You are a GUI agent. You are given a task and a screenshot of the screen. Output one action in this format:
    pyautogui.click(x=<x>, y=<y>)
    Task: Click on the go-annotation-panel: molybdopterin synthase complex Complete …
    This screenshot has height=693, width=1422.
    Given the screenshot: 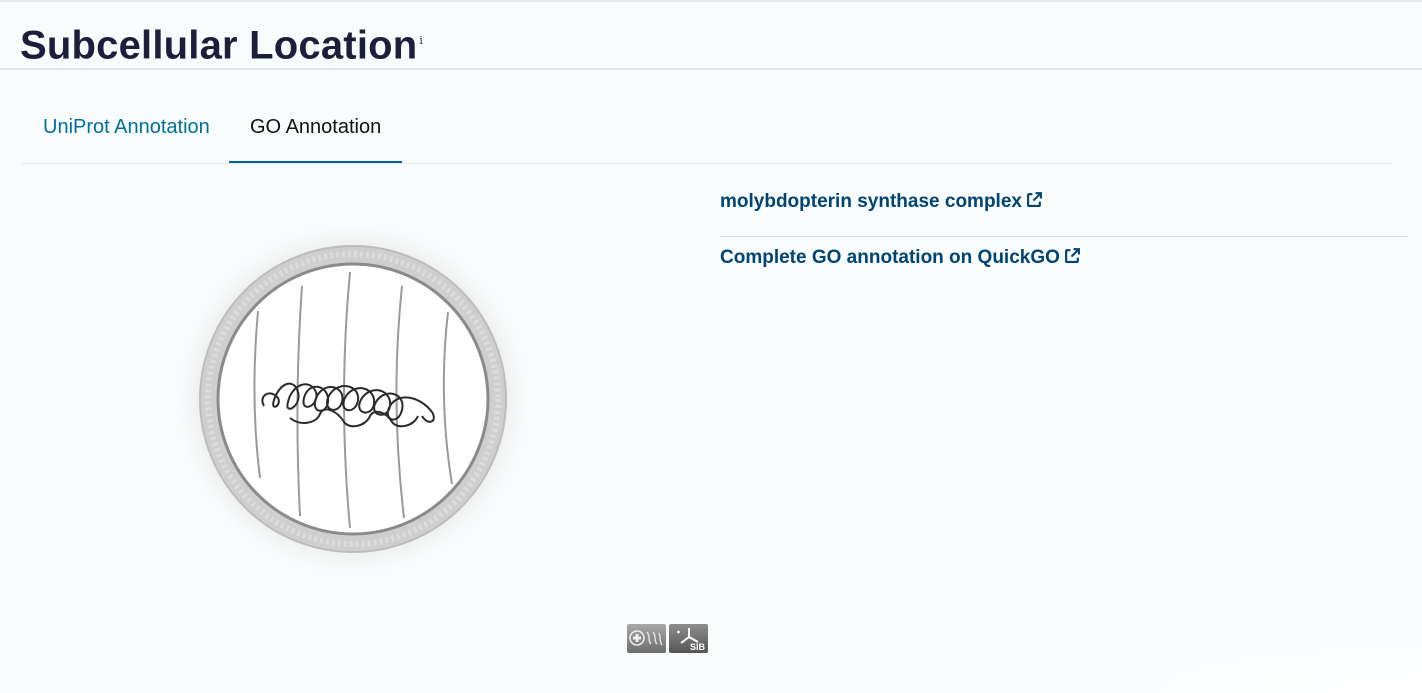 What is the action you would take?
    pyautogui.click(x=1064, y=225)
    